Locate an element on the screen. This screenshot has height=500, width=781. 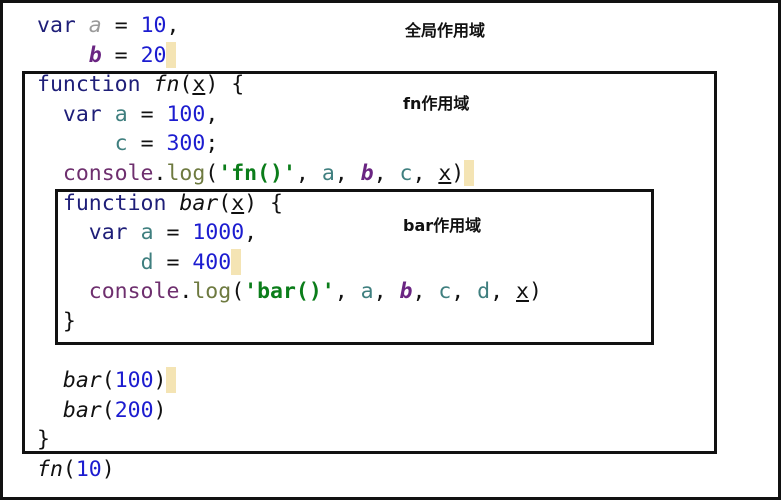
global-scope-label: 全局作用域 is located at coordinates (445, 30).